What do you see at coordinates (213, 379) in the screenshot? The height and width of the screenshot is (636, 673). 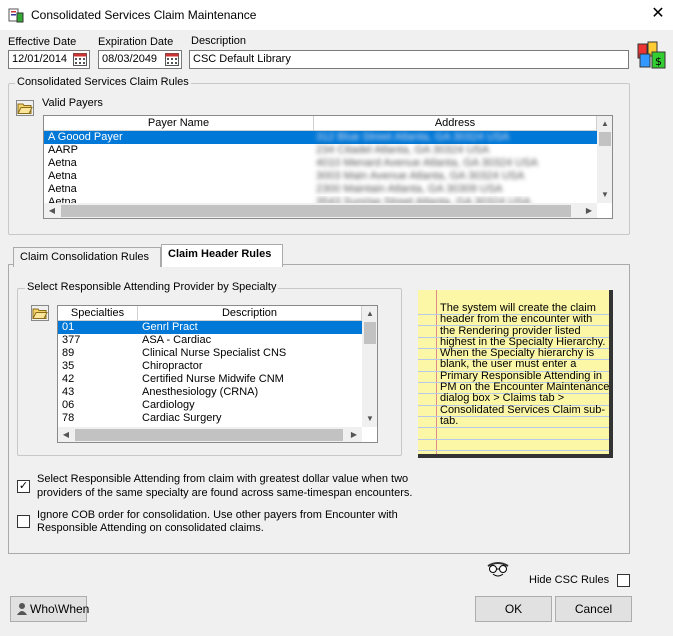 I see `specialty-description: Certified Nurse Midwife CNM` at bounding box center [213, 379].